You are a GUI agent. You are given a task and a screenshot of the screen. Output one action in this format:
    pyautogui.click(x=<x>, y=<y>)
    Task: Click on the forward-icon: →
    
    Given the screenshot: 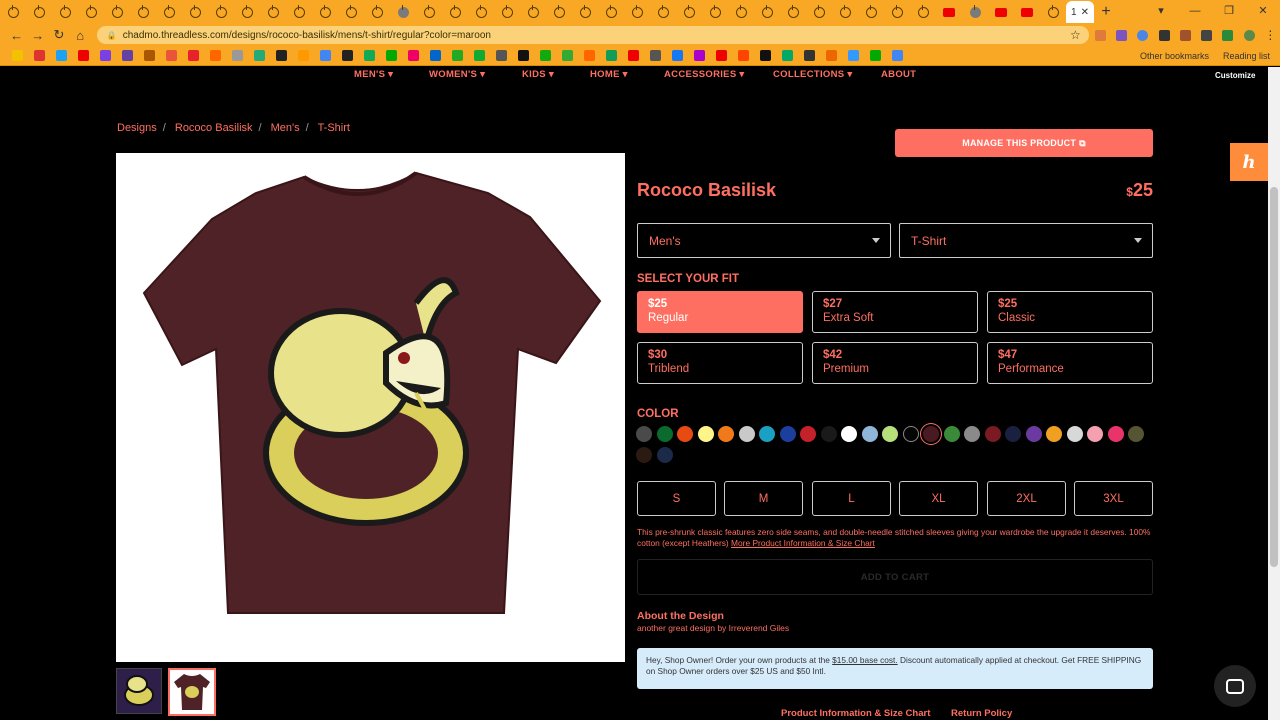 What is the action you would take?
    pyautogui.click(x=37, y=35)
    